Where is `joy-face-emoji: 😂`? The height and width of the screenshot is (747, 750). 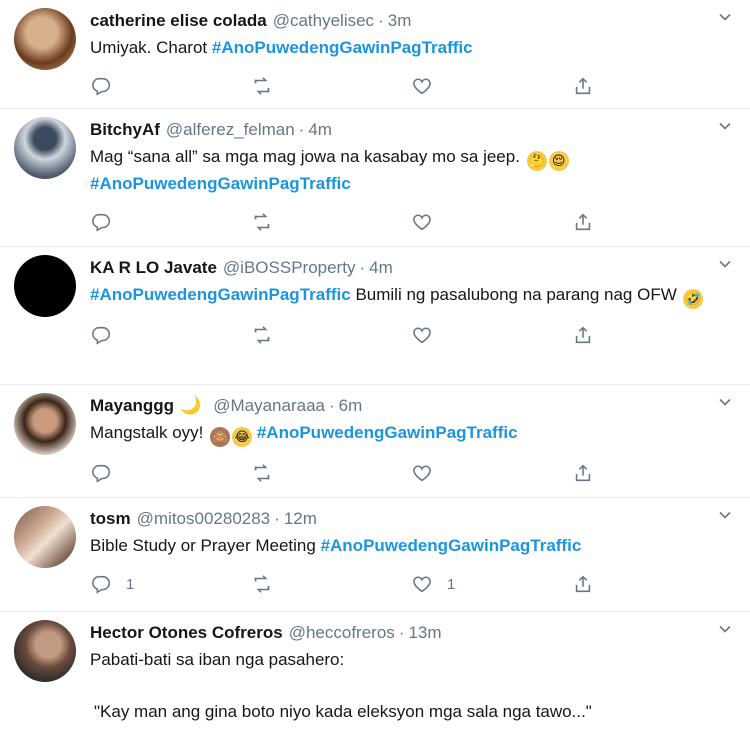 joy-face-emoji: 😂 is located at coordinates (242, 437).